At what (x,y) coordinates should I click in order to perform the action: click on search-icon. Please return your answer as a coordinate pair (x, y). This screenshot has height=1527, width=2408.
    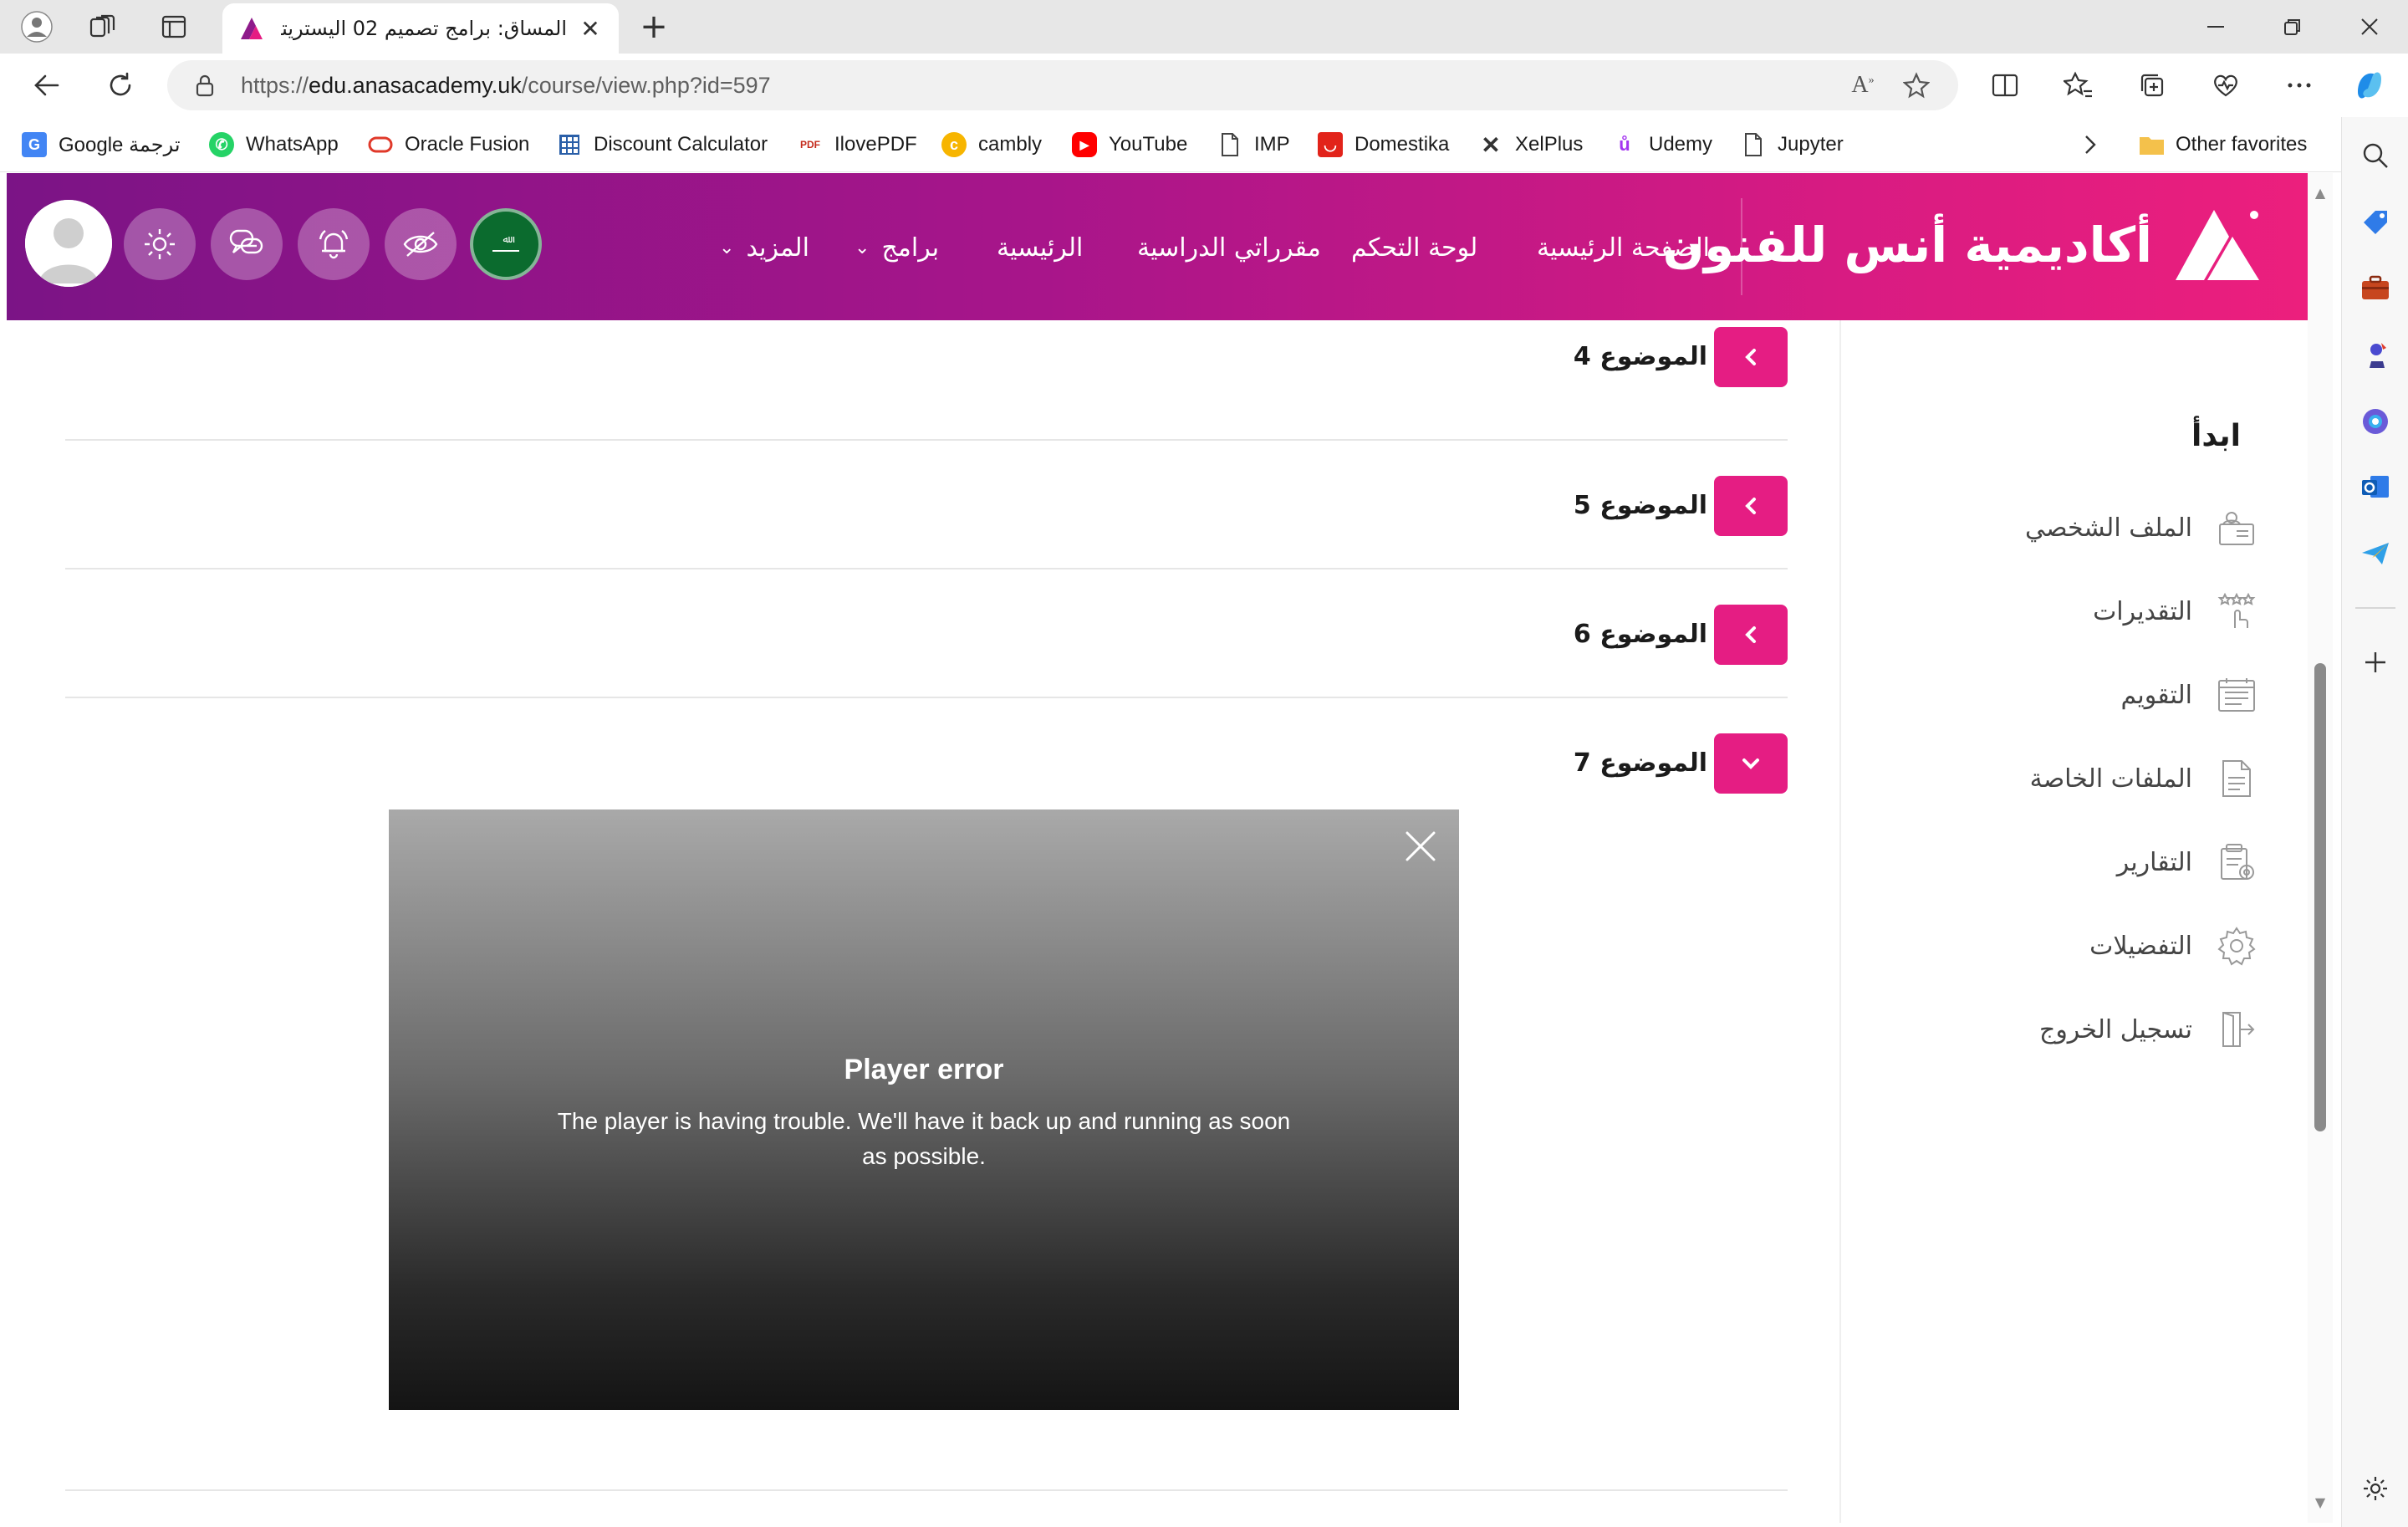
    Looking at the image, I should click on (2376, 155).